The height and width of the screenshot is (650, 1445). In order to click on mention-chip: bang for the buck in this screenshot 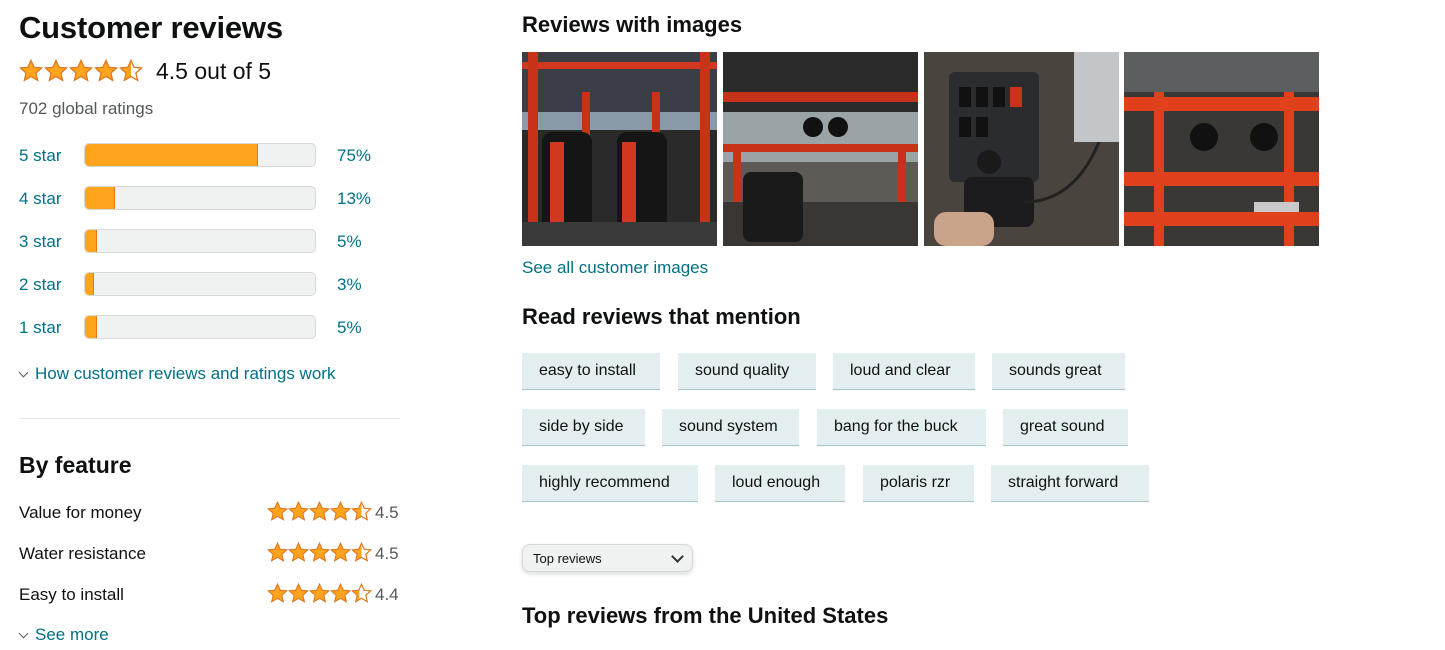, I will do `click(901, 427)`.